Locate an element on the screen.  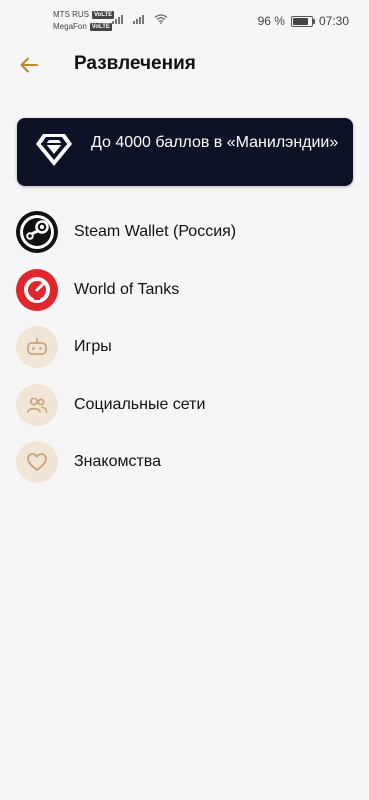
gamepad-icon is located at coordinates (37, 347).